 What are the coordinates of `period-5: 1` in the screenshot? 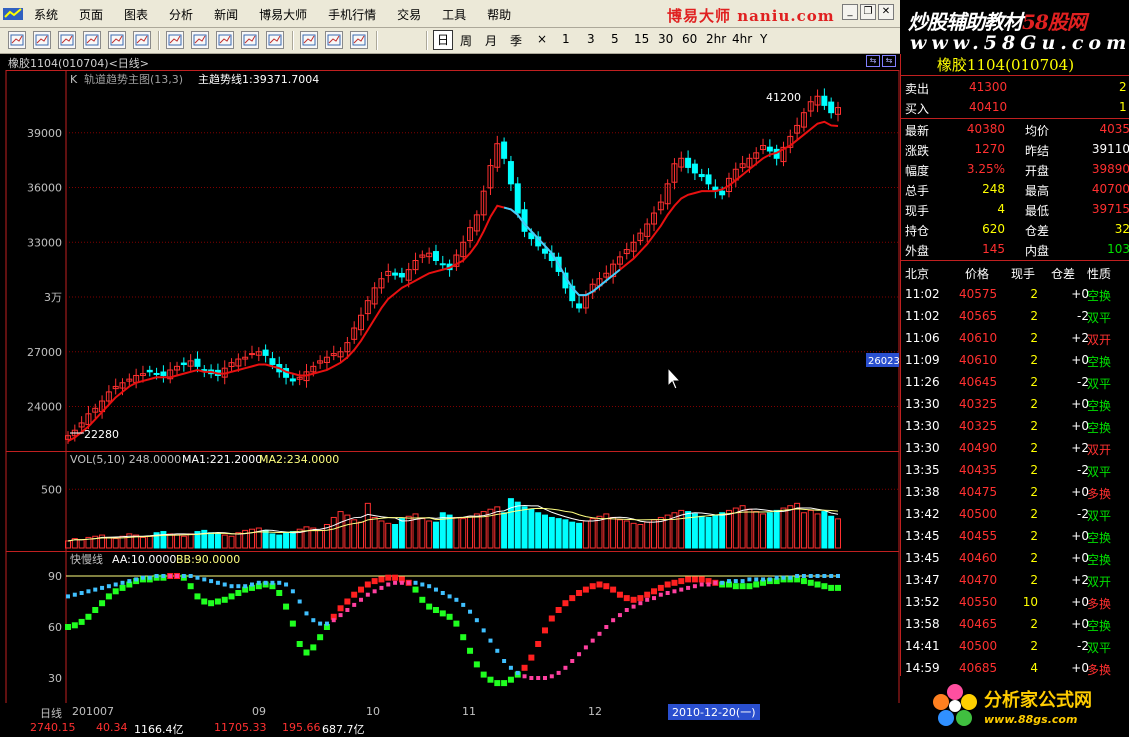 It's located at (566, 39).